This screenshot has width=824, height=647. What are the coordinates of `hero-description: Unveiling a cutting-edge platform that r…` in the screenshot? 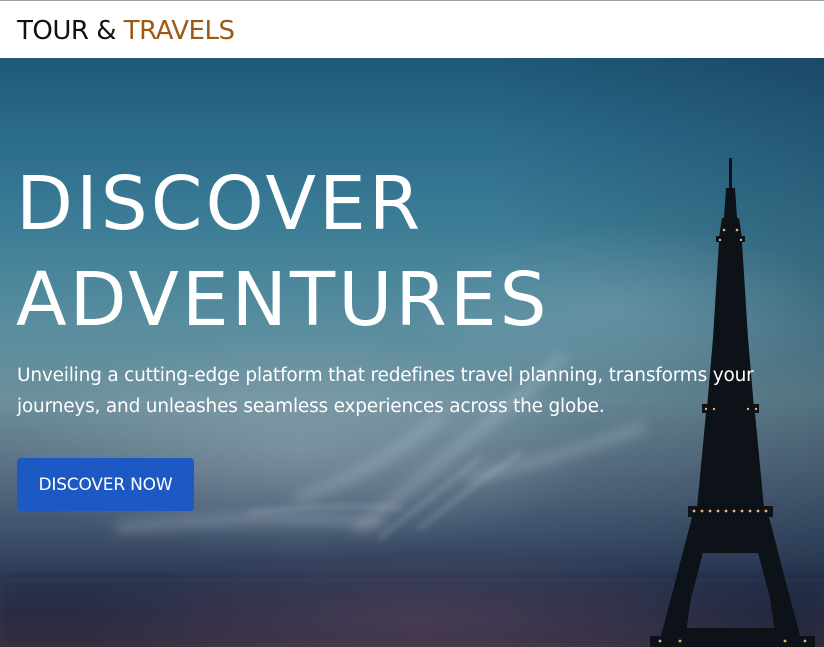 It's located at (385, 391).